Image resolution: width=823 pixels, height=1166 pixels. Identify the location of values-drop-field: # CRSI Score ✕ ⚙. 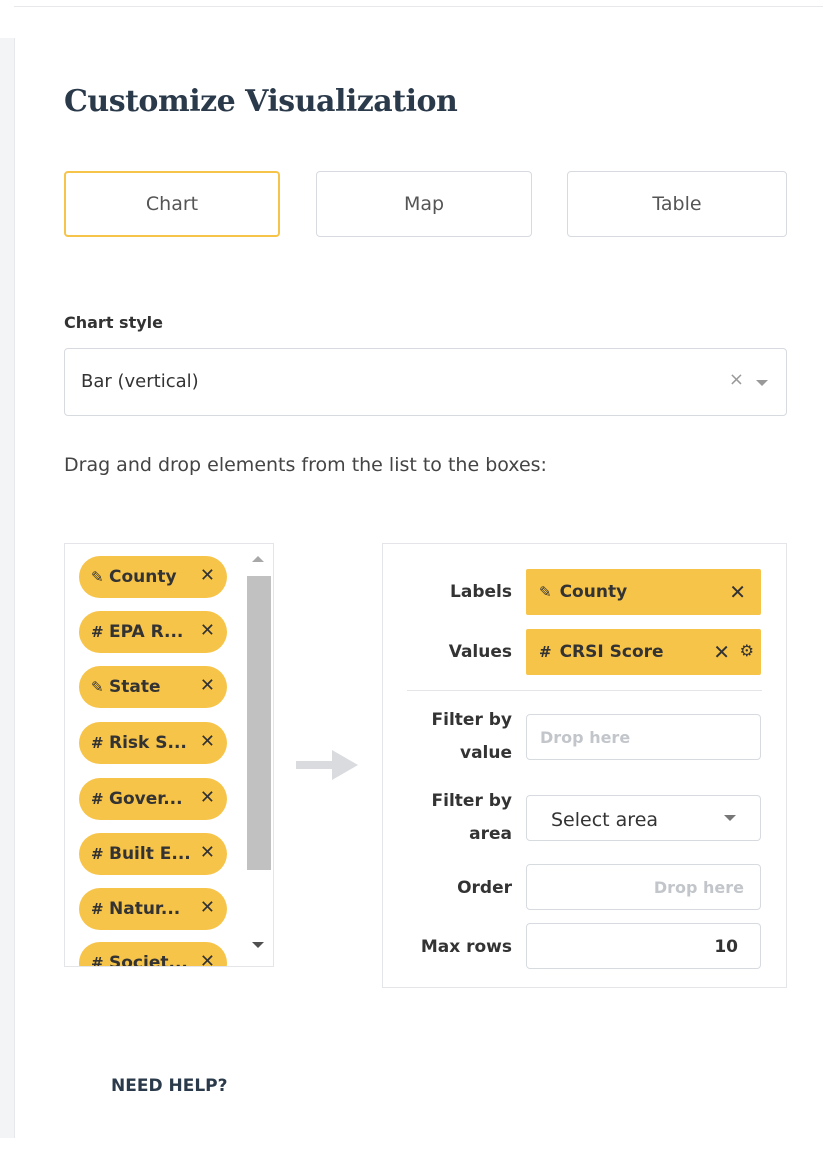
(643, 652).